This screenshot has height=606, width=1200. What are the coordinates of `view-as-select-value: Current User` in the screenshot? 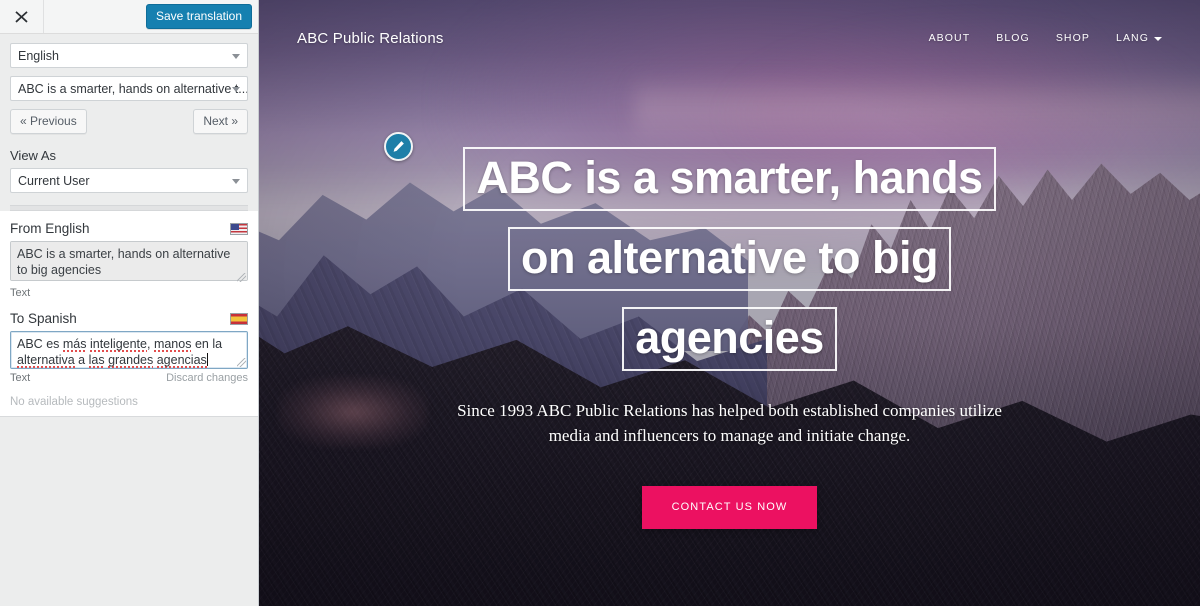 It's located at (54, 180).